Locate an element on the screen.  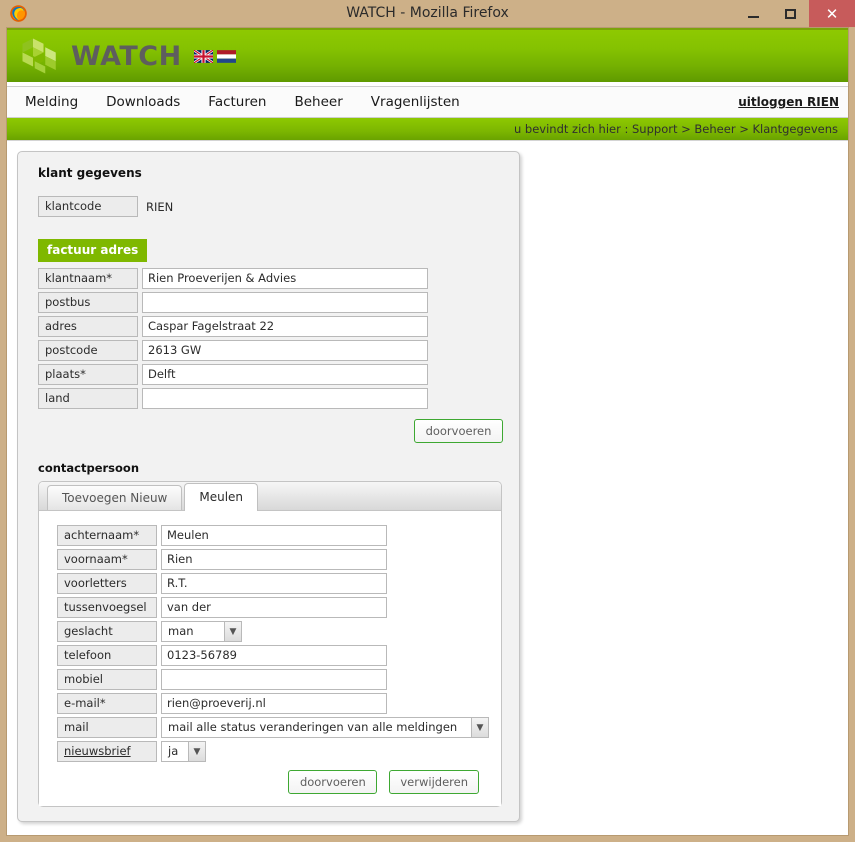
nav-item-downloads: Downloads is located at coordinates (143, 102).